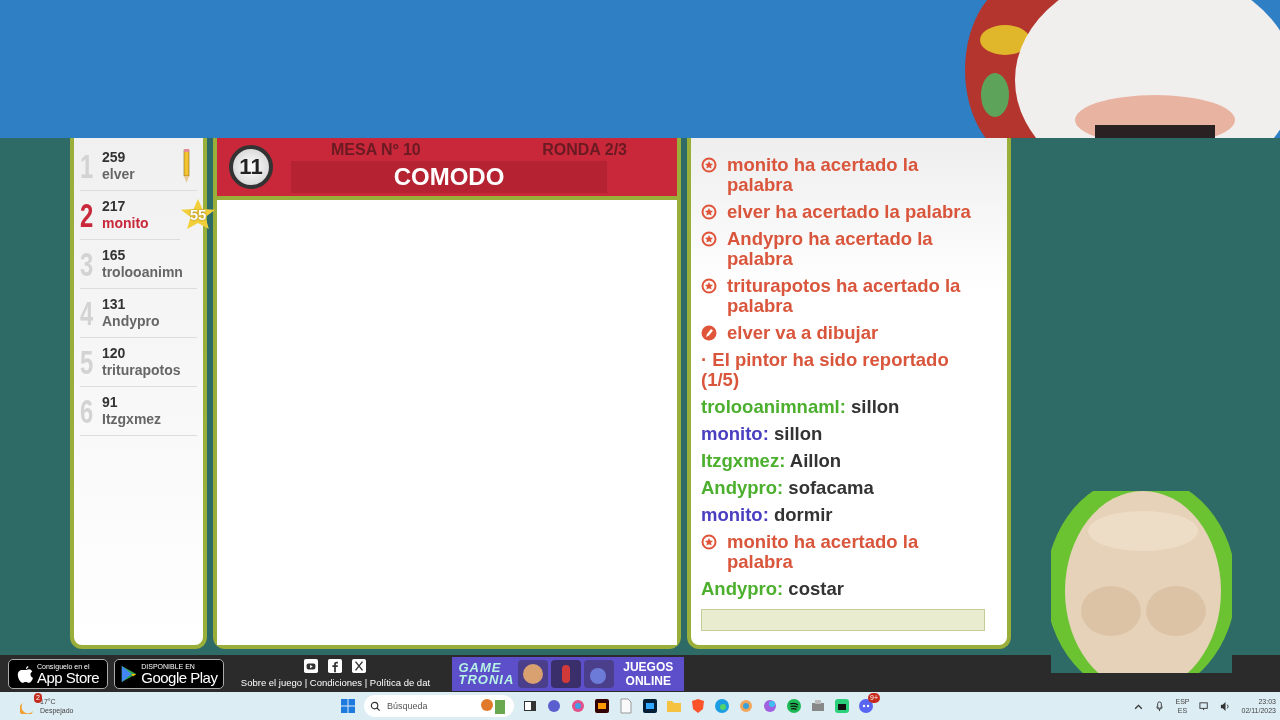  I want to click on shield-icon, so click(698, 706).